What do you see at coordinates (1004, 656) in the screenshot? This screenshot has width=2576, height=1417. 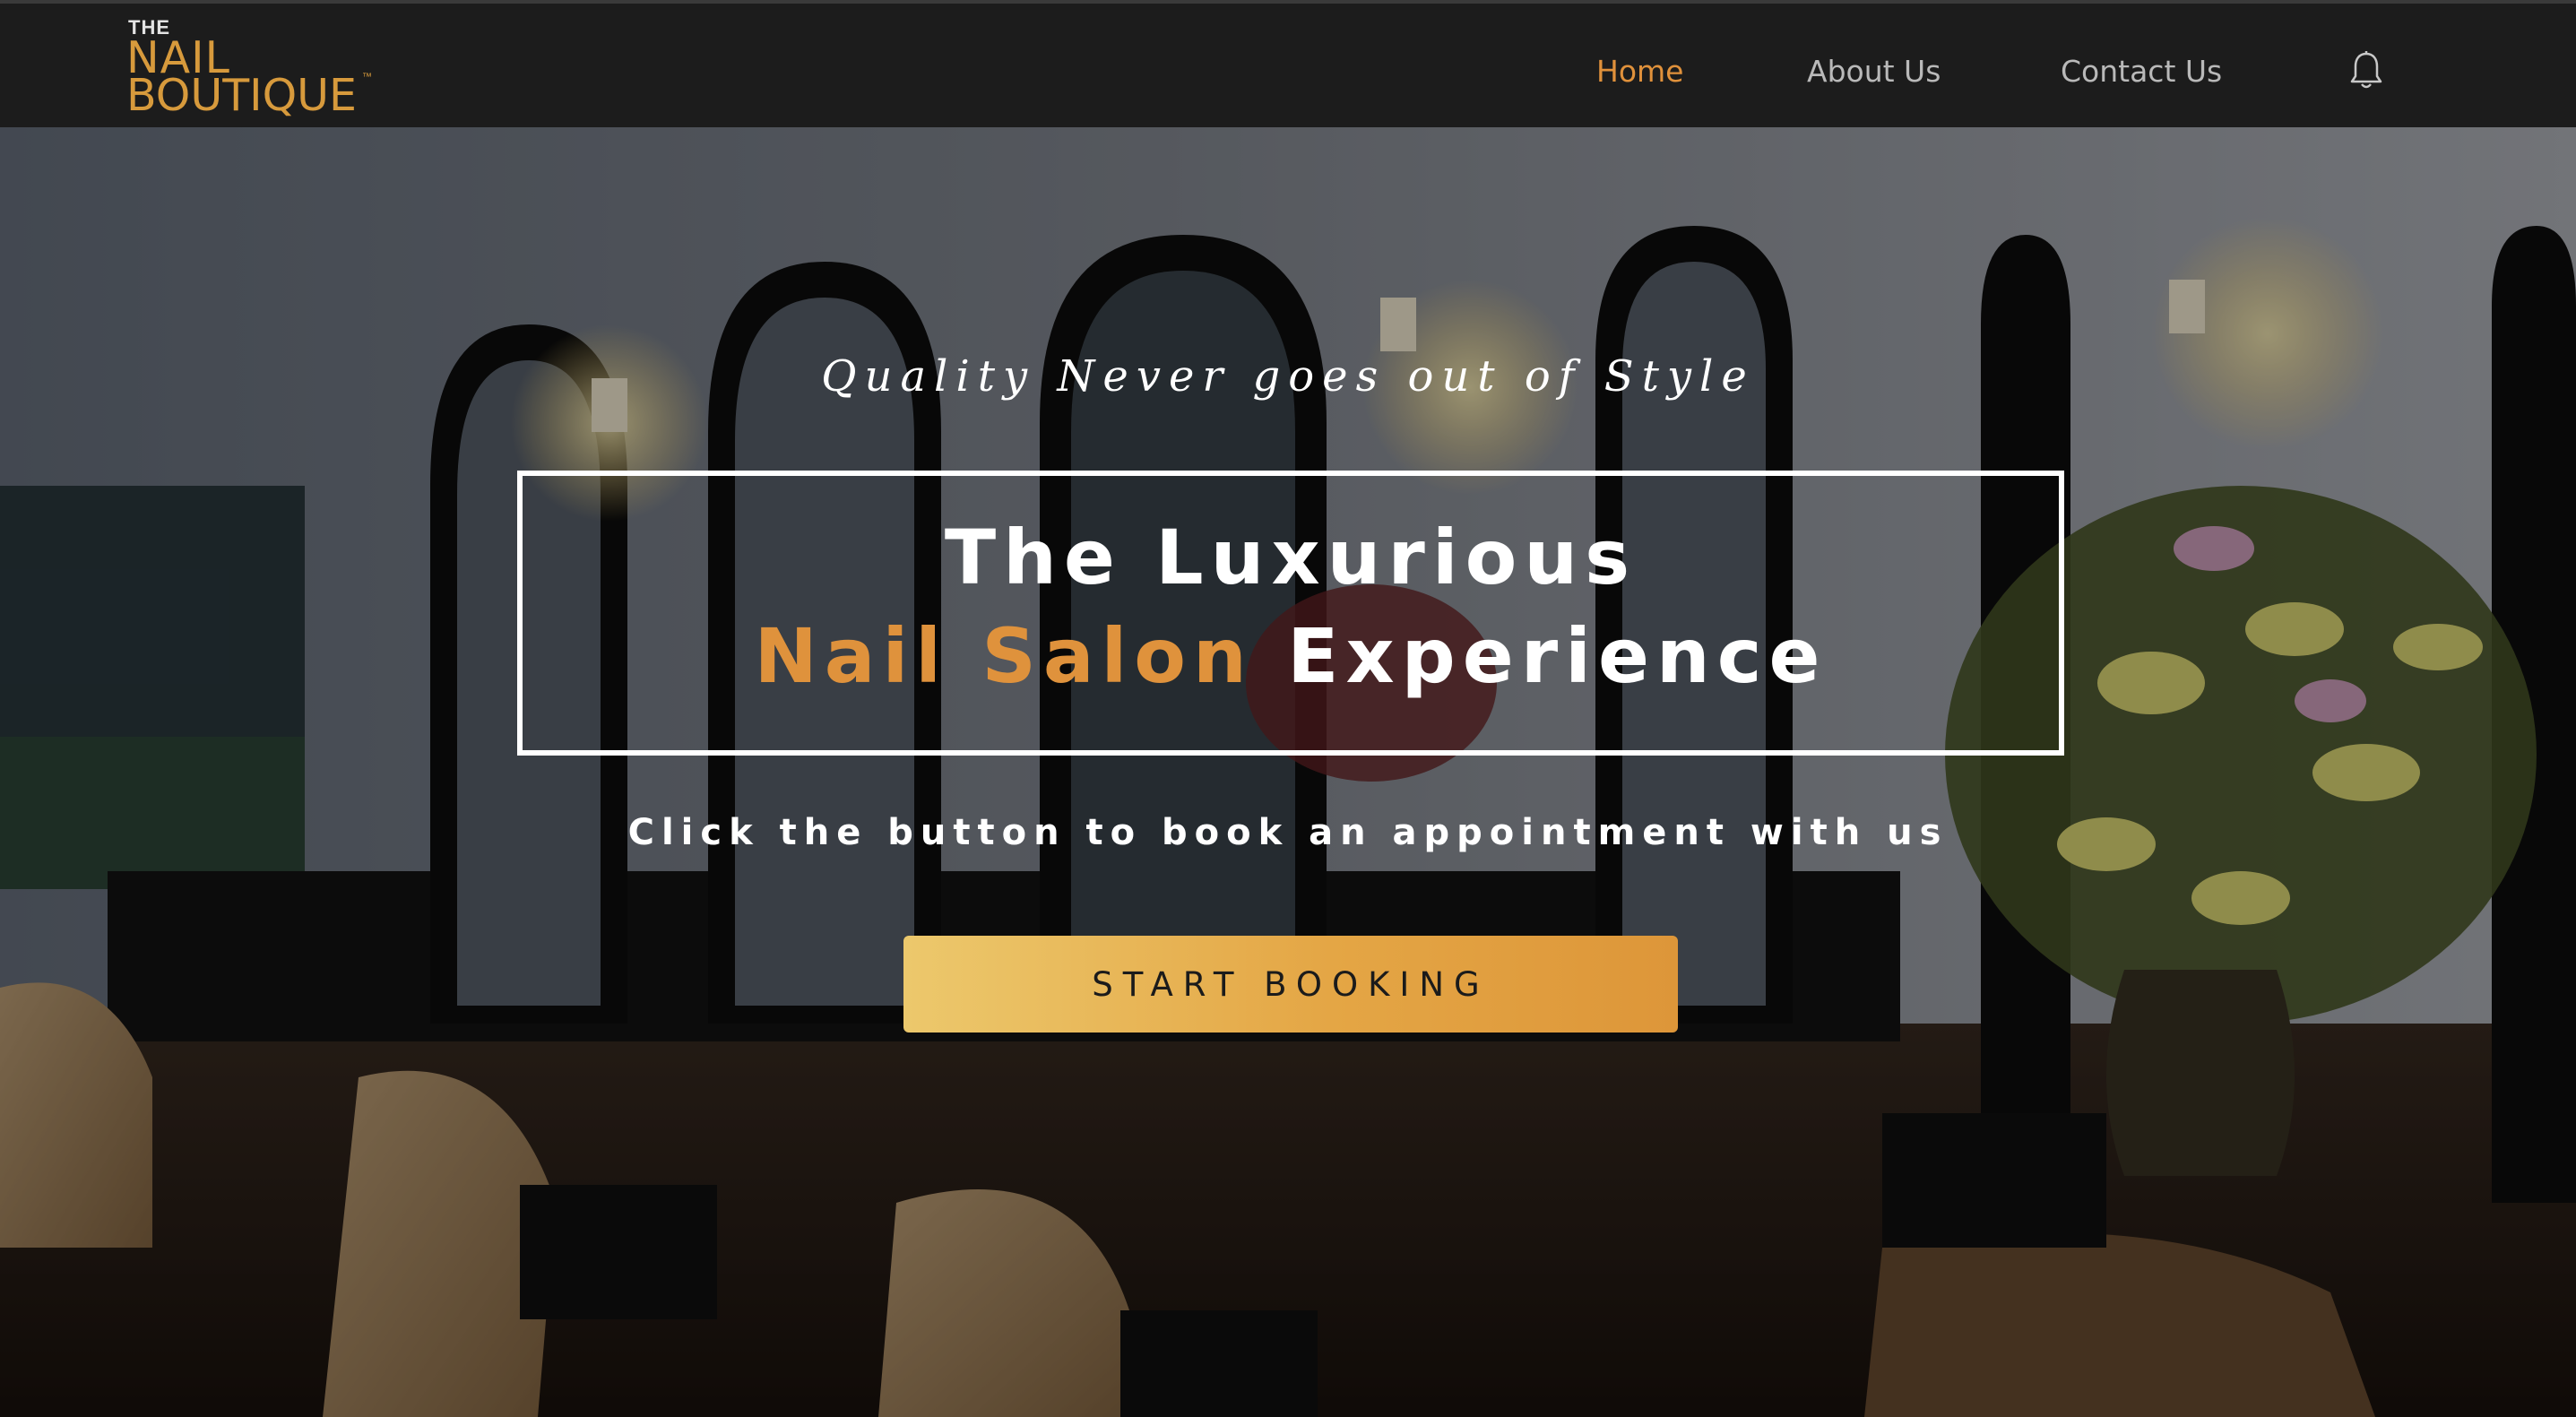 I see `headline-accent-text: Nail Salon` at bounding box center [1004, 656].